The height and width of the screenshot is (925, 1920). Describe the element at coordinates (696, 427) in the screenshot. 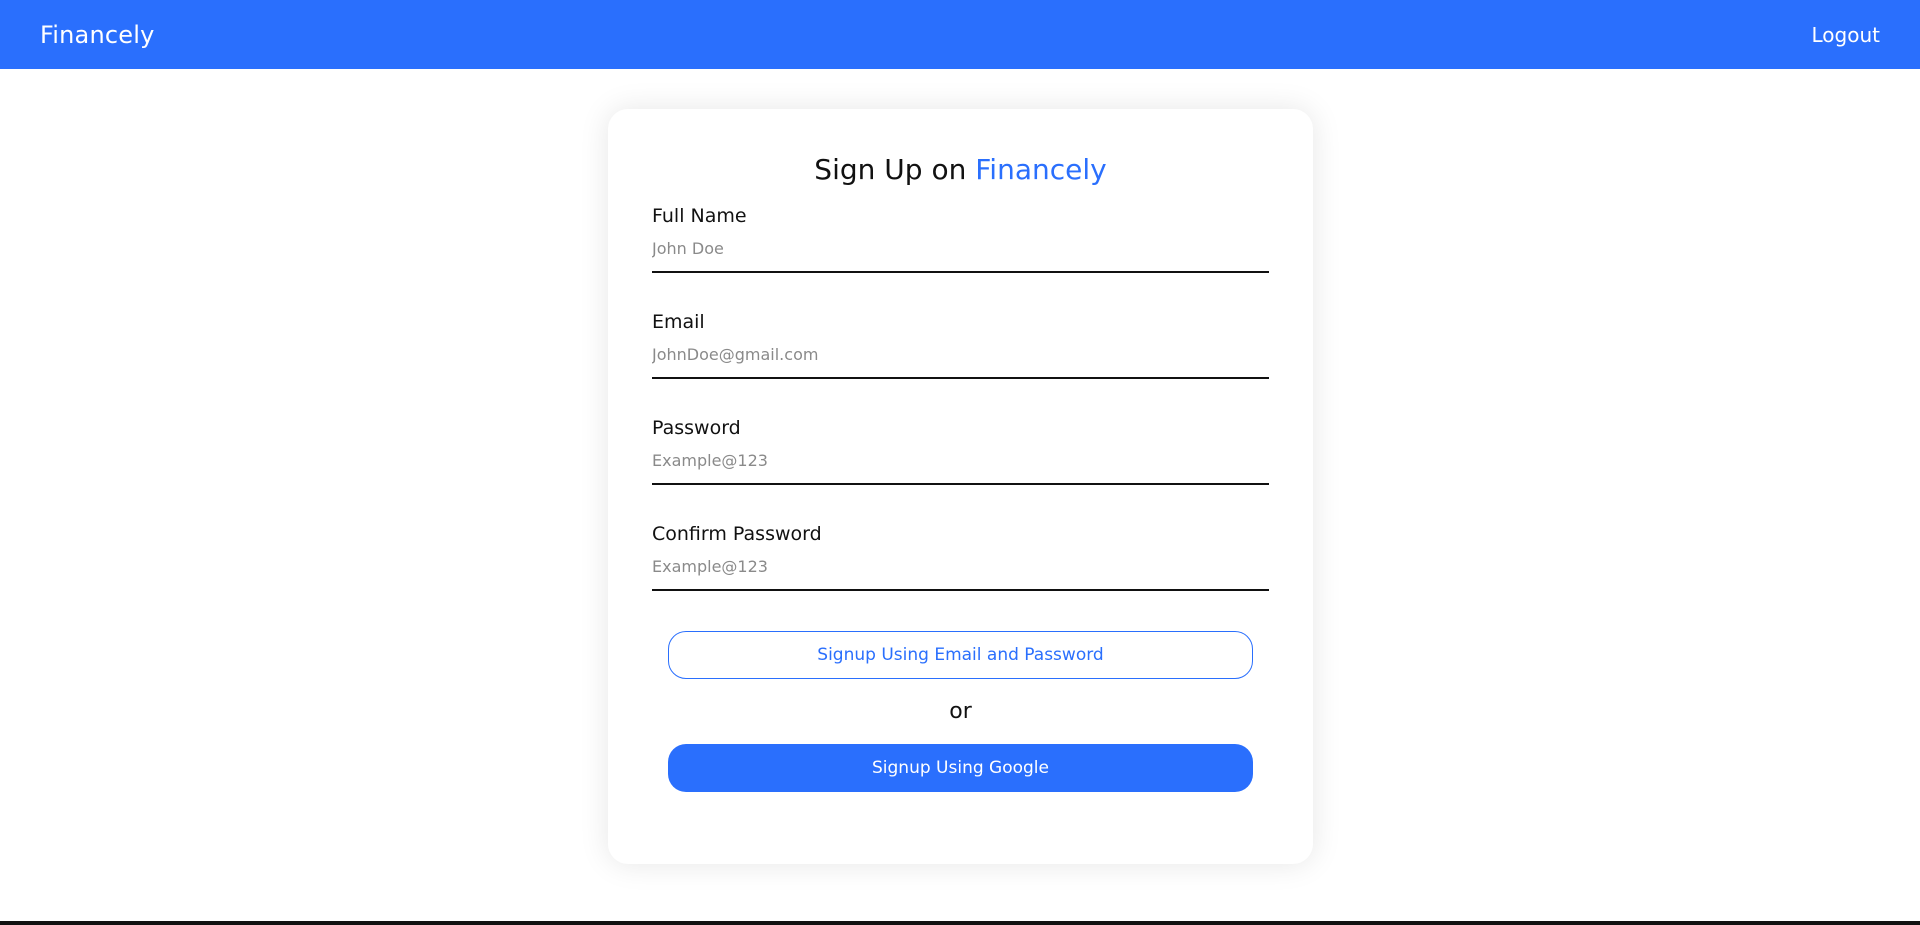

I see `password-label: Password` at that location.